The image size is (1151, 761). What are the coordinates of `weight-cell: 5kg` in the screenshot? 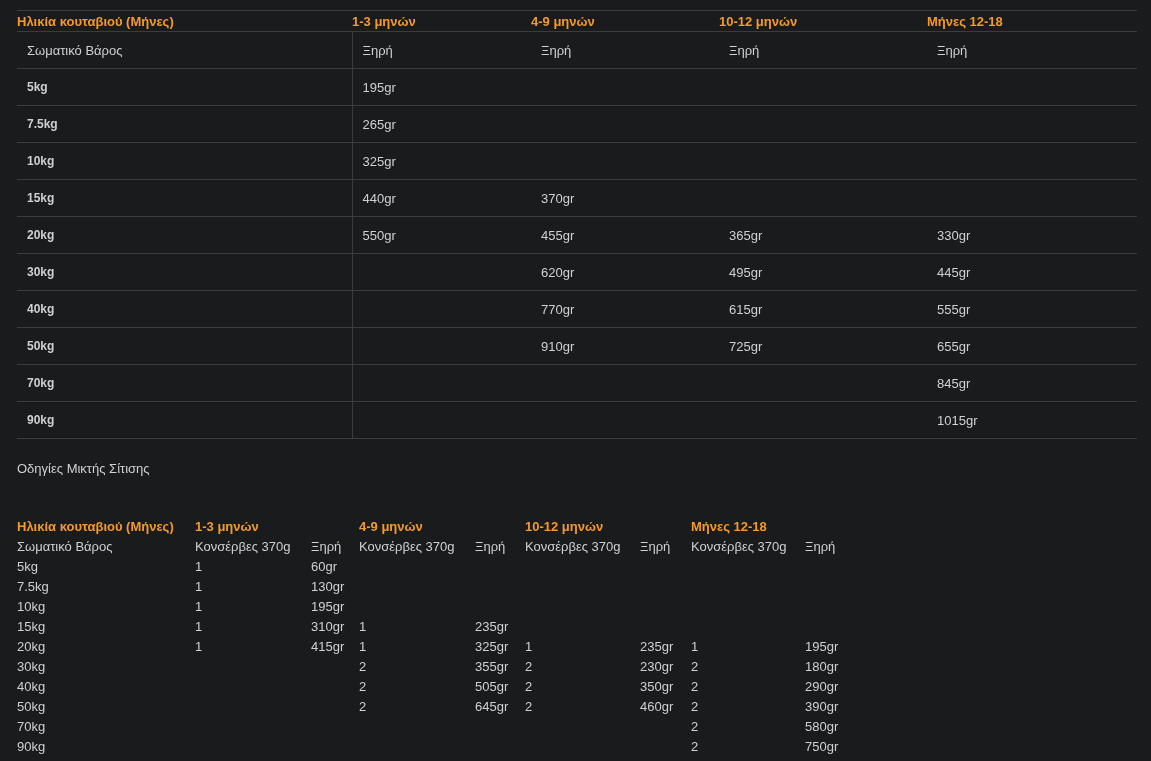 It's located at (184, 87).